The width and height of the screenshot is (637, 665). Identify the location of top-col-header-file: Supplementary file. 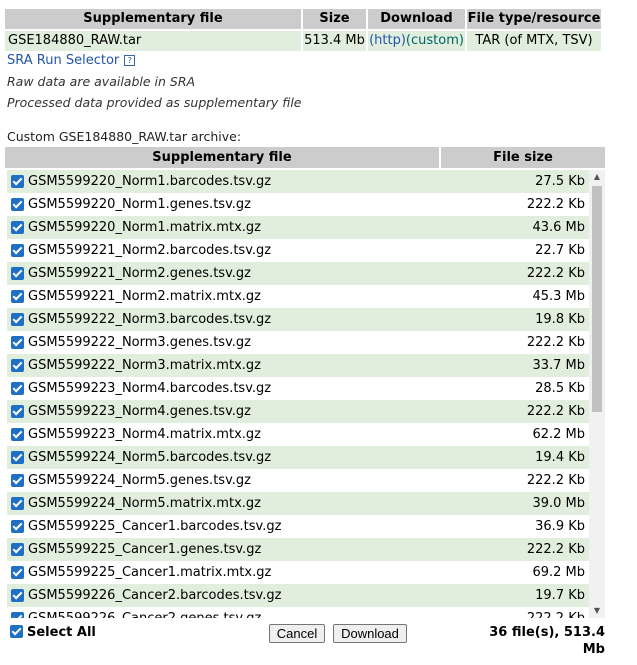
(153, 19).